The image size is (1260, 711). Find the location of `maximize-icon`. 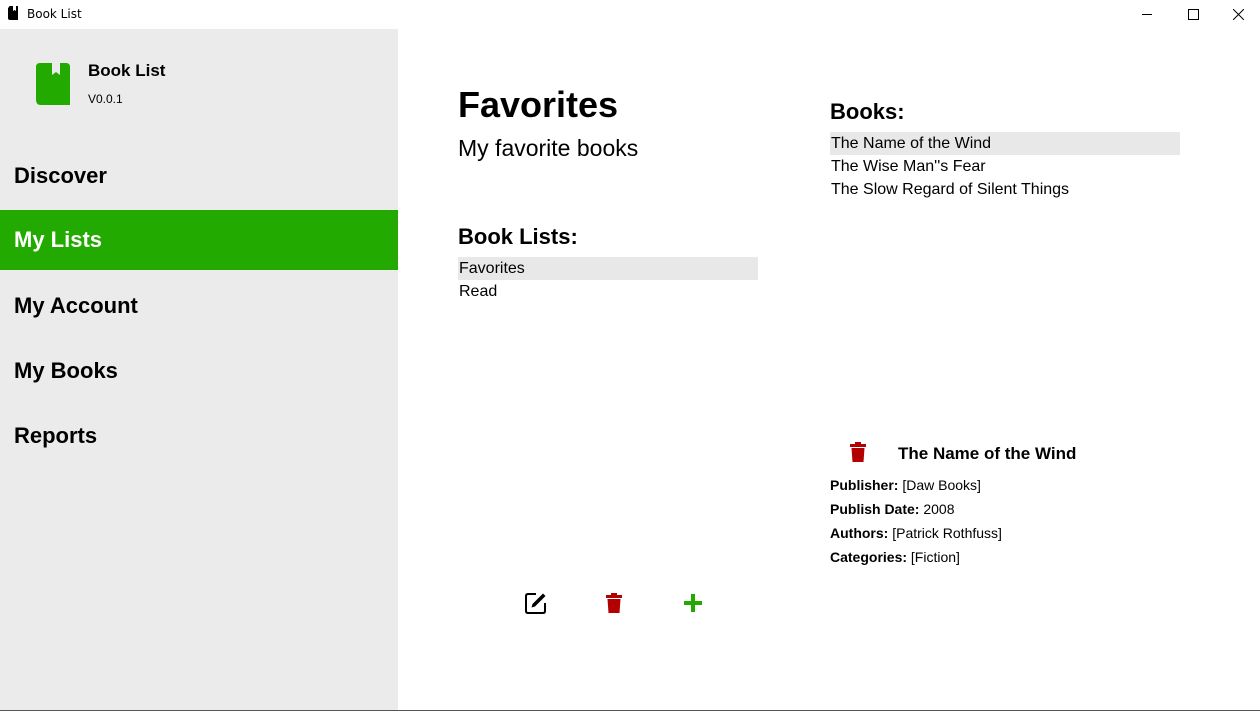

maximize-icon is located at coordinates (1193, 14).